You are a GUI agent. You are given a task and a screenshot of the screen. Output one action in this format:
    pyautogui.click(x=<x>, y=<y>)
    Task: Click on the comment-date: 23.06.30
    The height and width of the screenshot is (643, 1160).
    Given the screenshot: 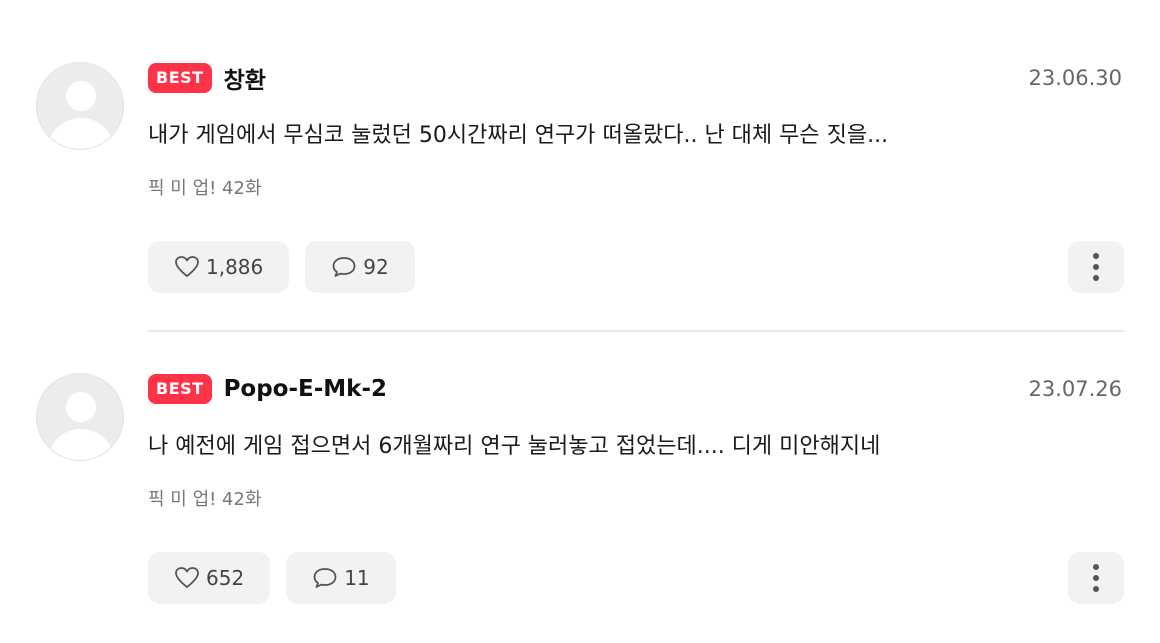 What is the action you would take?
    pyautogui.click(x=1075, y=78)
    